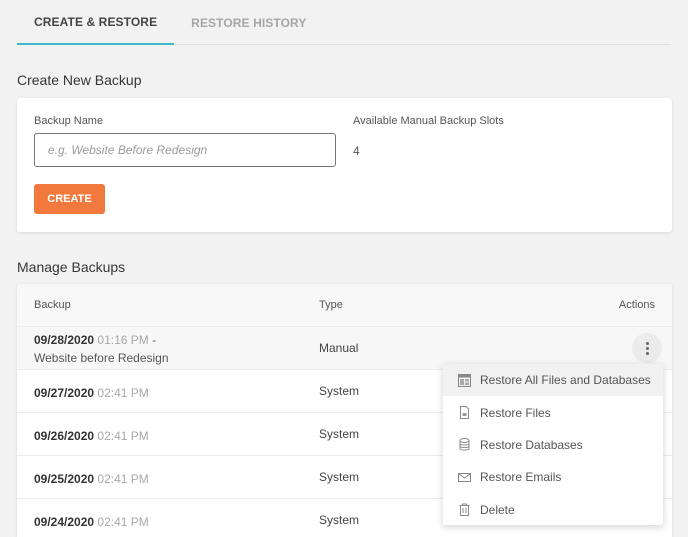 The image size is (688, 537). I want to click on column-actions: Actions, so click(636, 305).